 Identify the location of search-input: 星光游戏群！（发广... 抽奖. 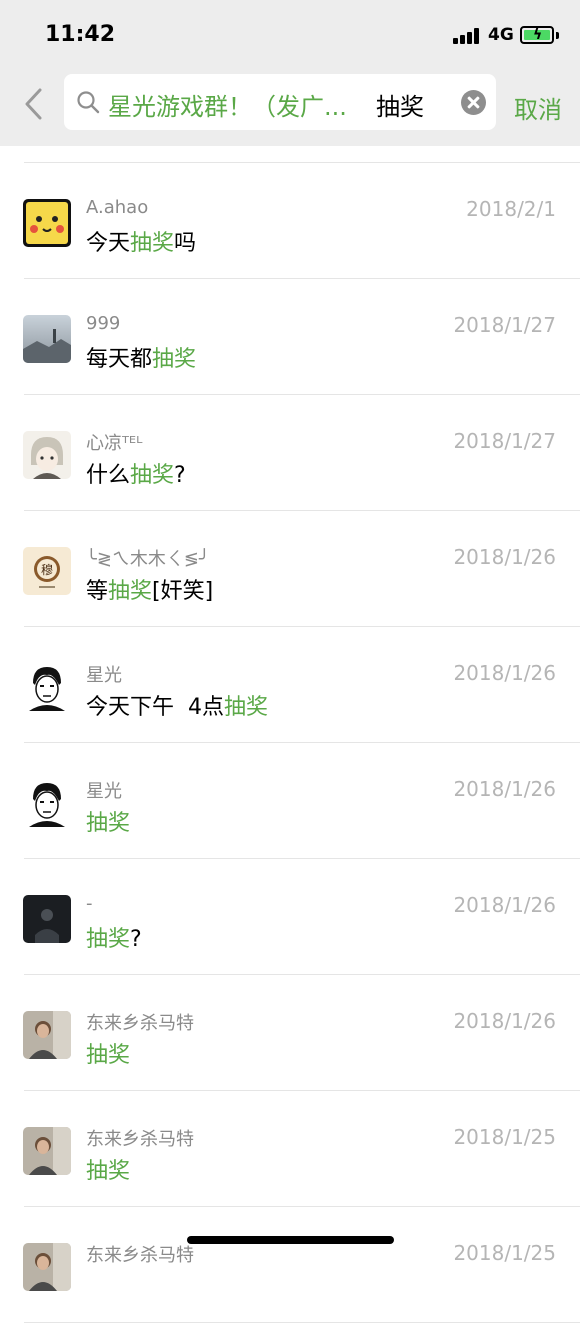
(280, 102).